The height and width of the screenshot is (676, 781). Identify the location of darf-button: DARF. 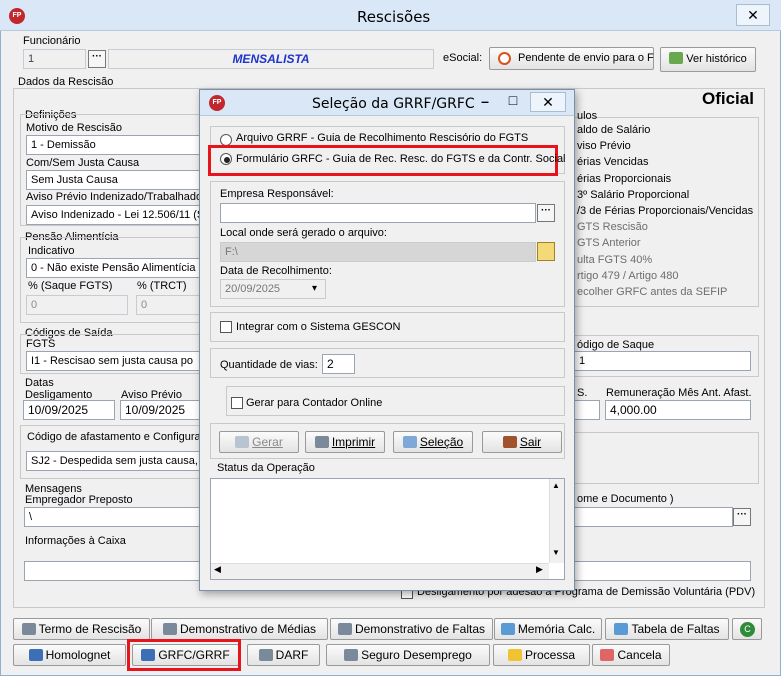
(283, 655).